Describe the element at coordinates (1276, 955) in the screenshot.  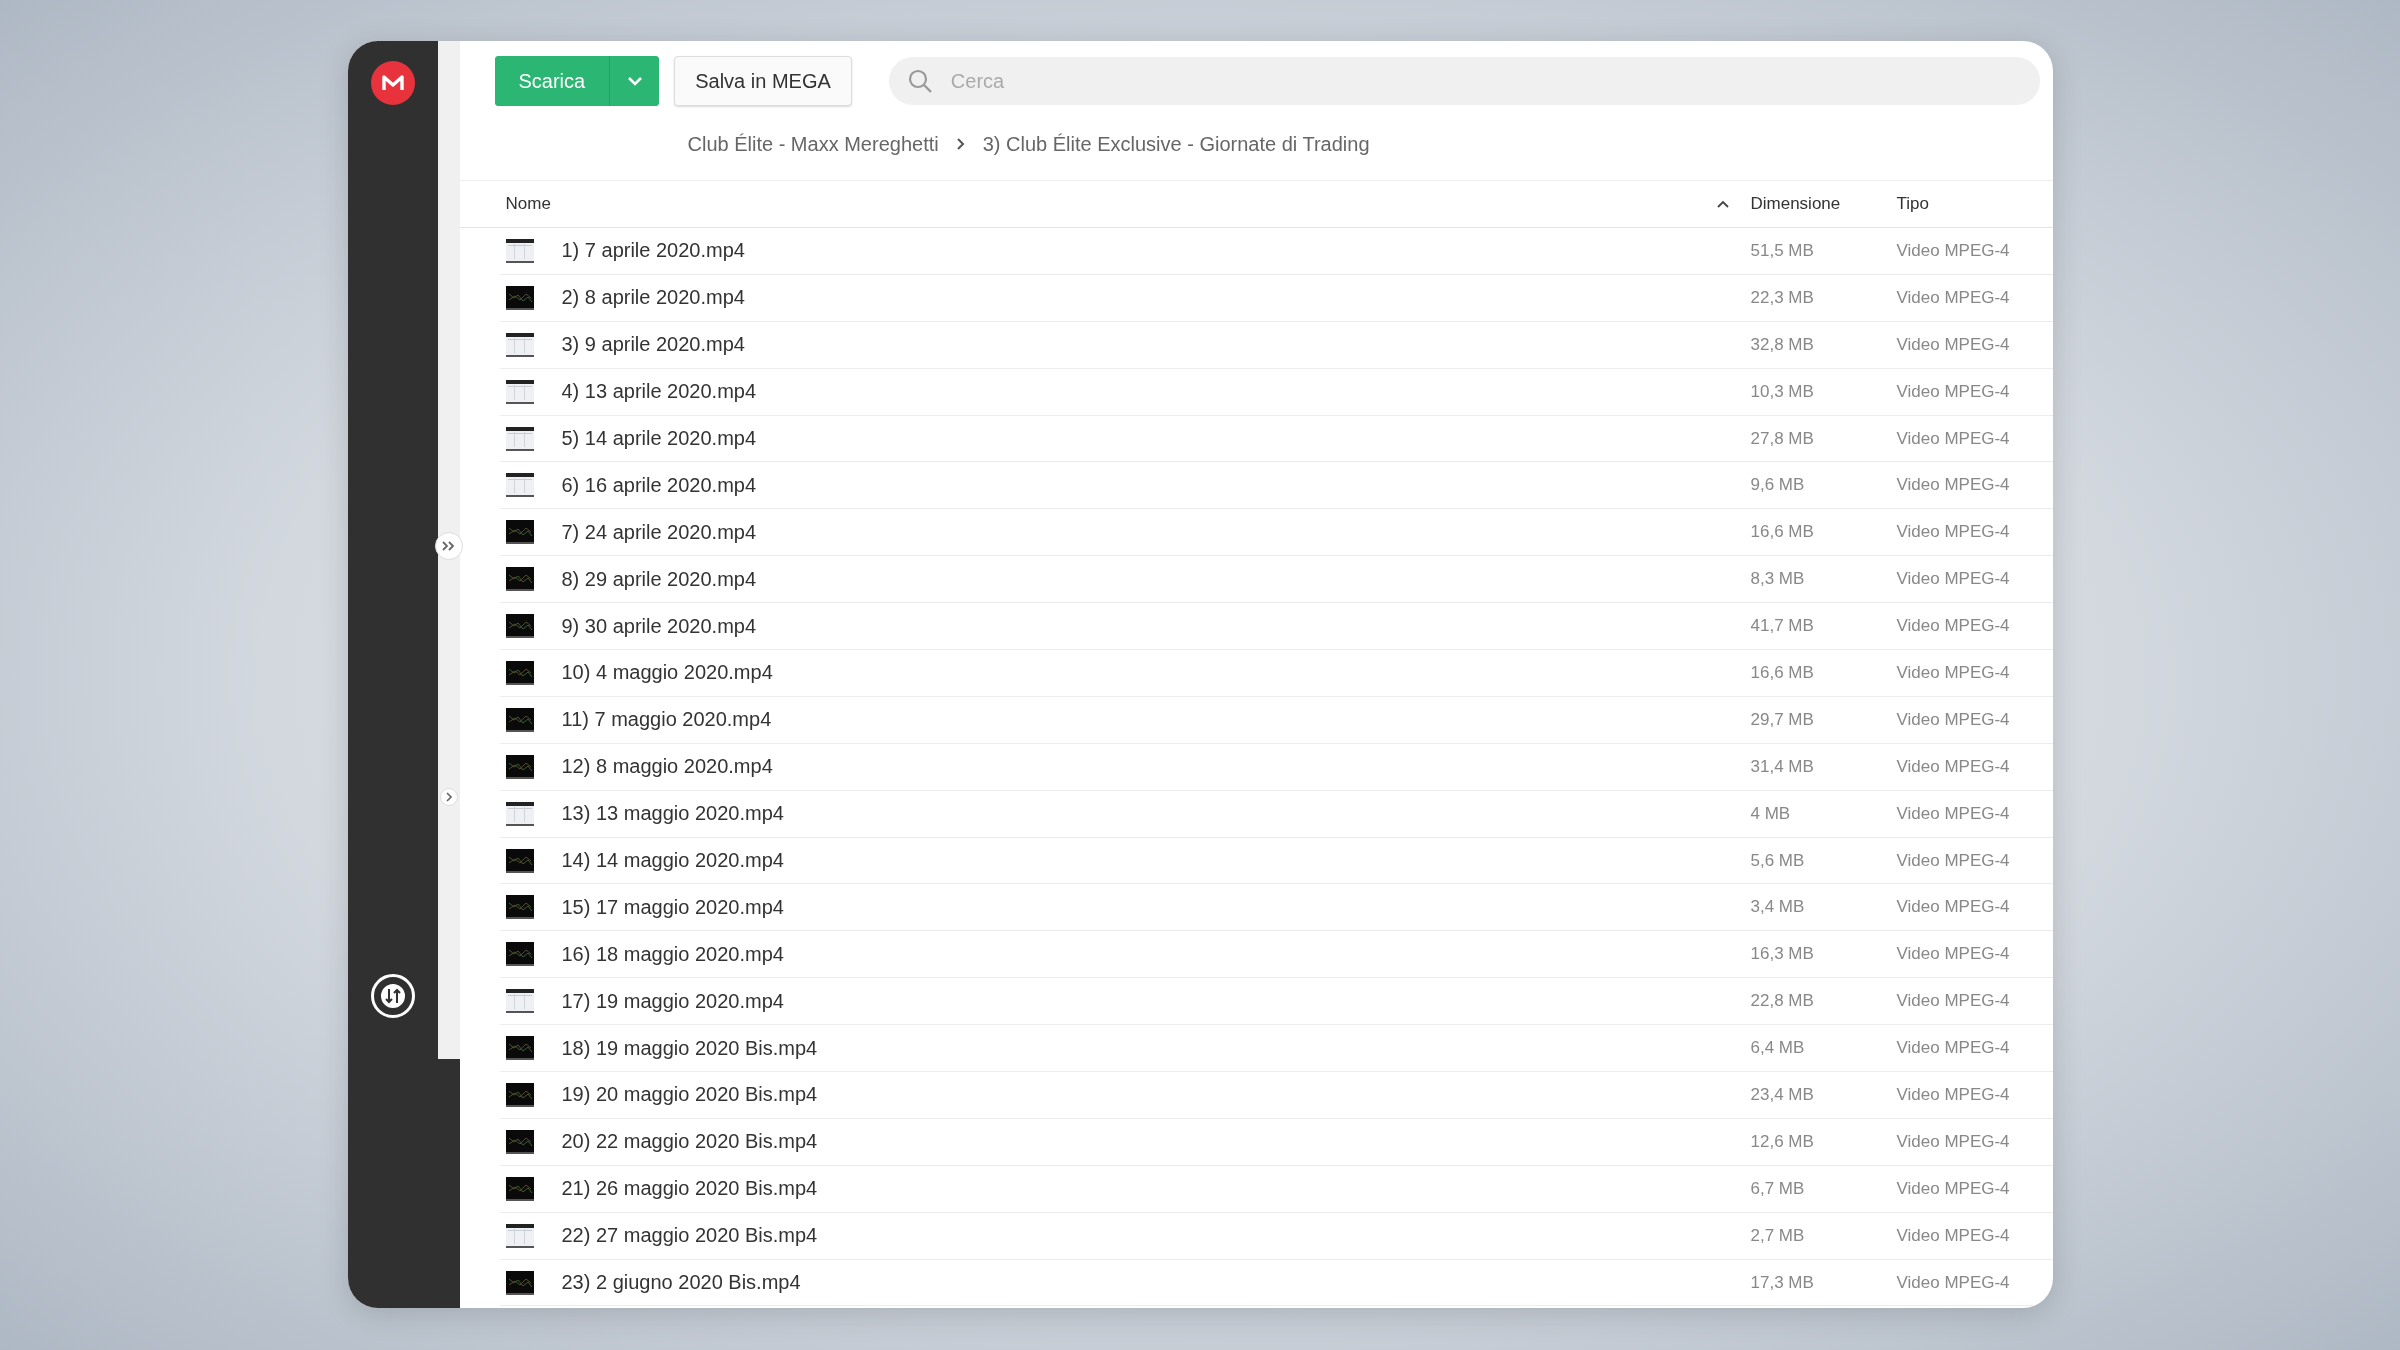
I see `file-row: 16) 18 maggio 2020.mp4 16,3 MB Video MPEG-4` at that location.